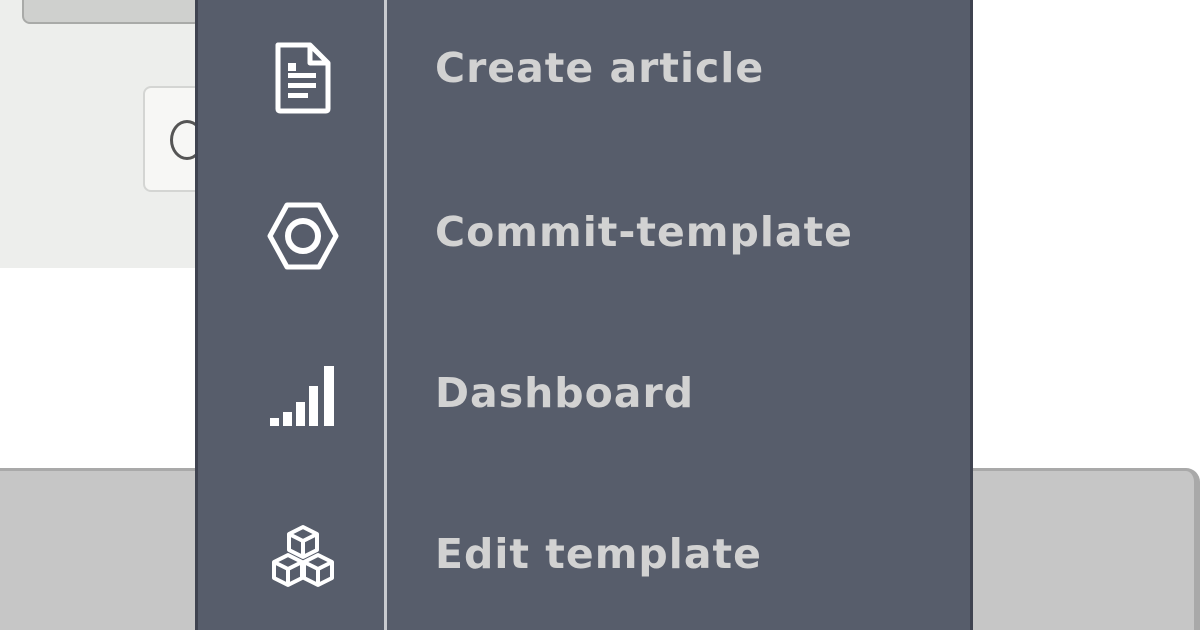 The width and height of the screenshot is (1200, 630). I want to click on menu-item-label: Commit-template, so click(644, 232).